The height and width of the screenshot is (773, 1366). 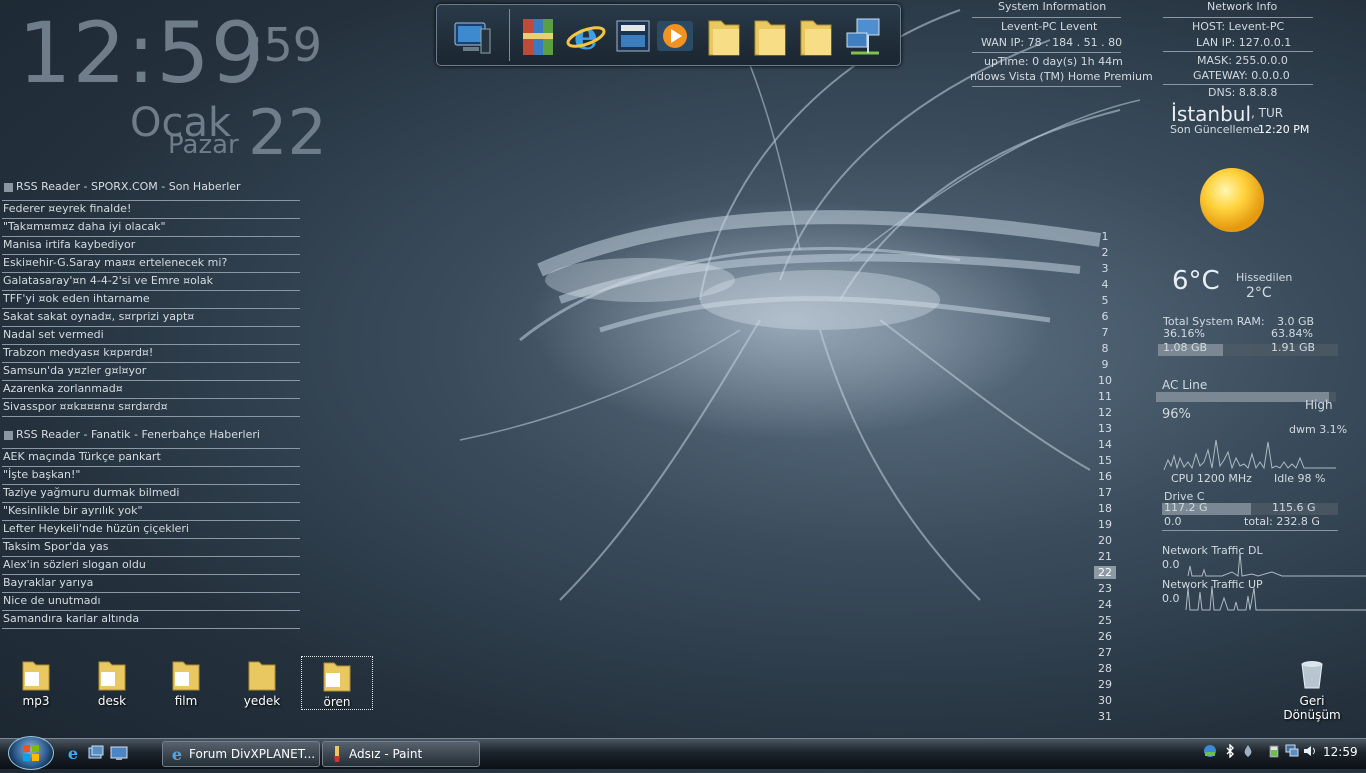 What do you see at coordinates (1105, 236) in the screenshot?
I see `calendar-day: 1` at bounding box center [1105, 236].